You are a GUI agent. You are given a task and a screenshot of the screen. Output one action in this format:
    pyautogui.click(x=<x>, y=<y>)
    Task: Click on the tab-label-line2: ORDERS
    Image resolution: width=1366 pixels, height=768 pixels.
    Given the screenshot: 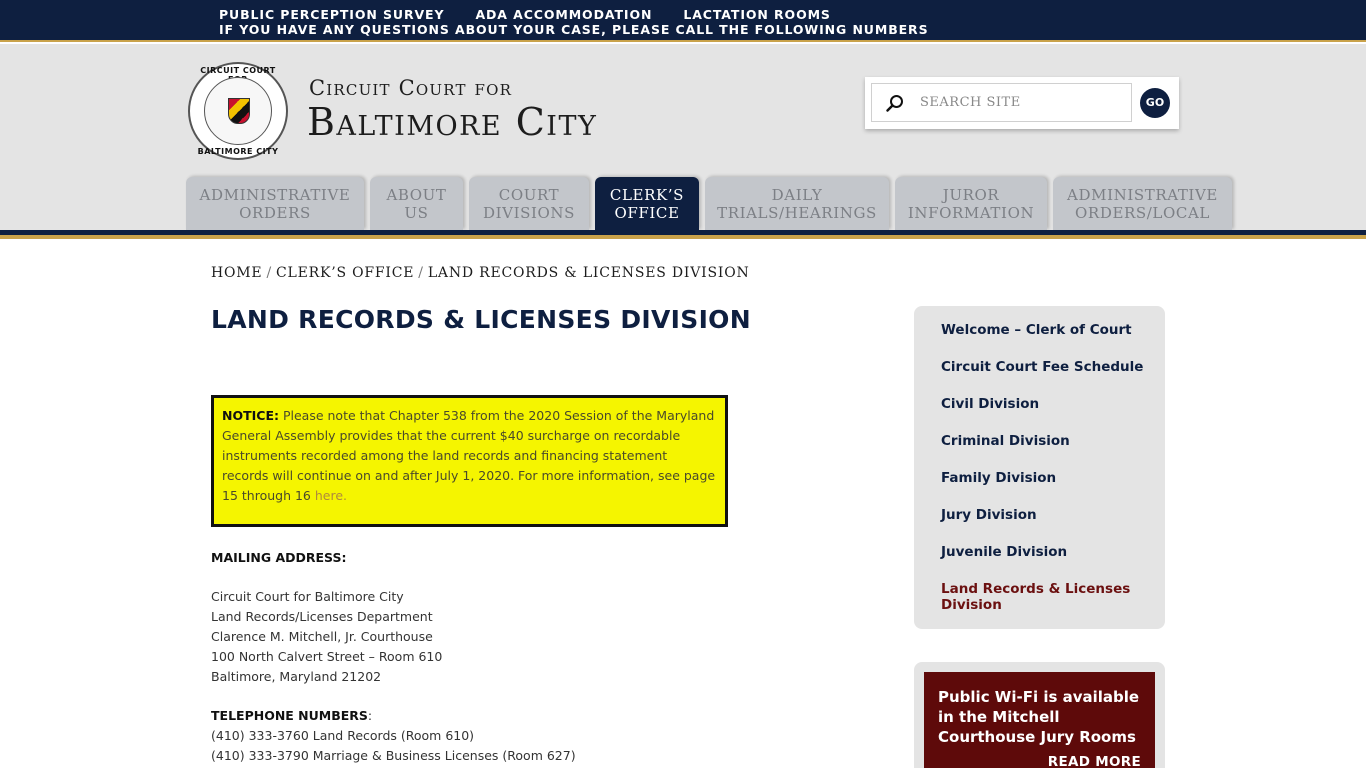 What is the action you would take?
    pyautogui.click(x=275, y=212)
    